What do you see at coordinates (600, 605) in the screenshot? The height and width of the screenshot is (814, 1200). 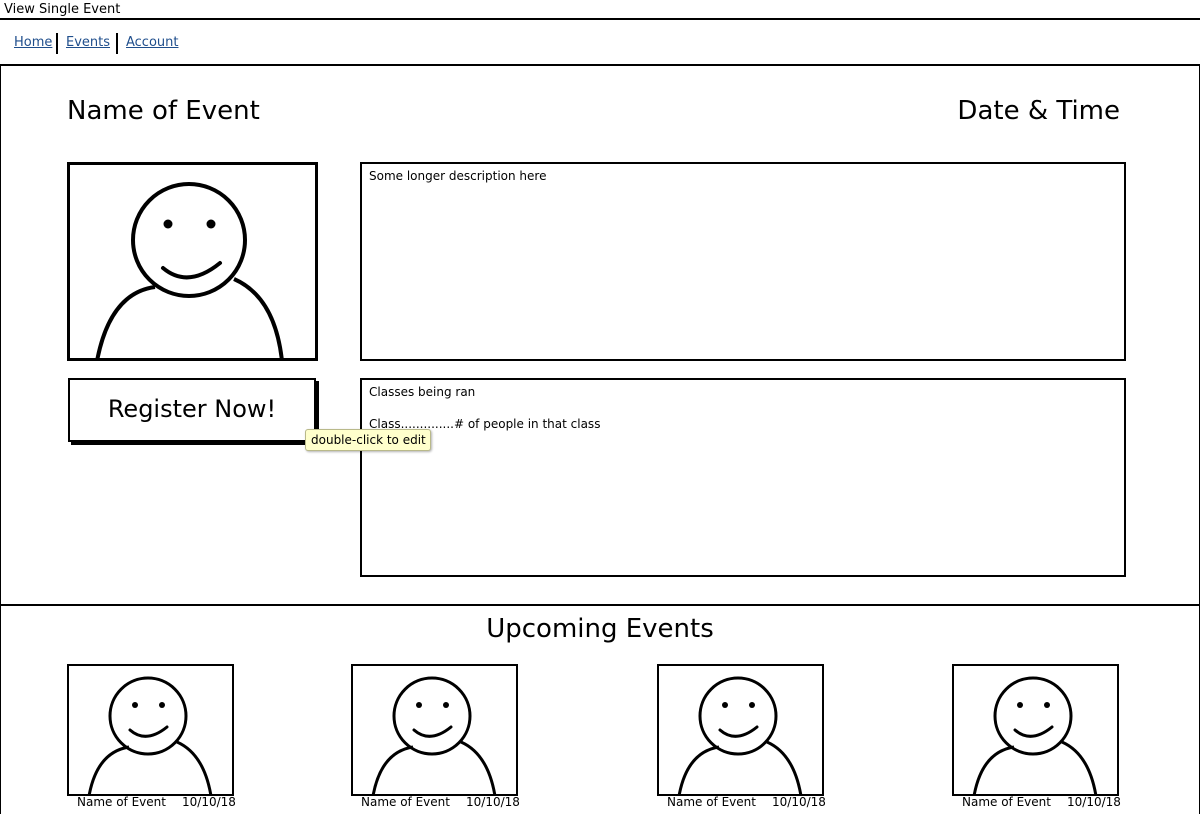 I see `section-divider` at bounding box center [600, 605].